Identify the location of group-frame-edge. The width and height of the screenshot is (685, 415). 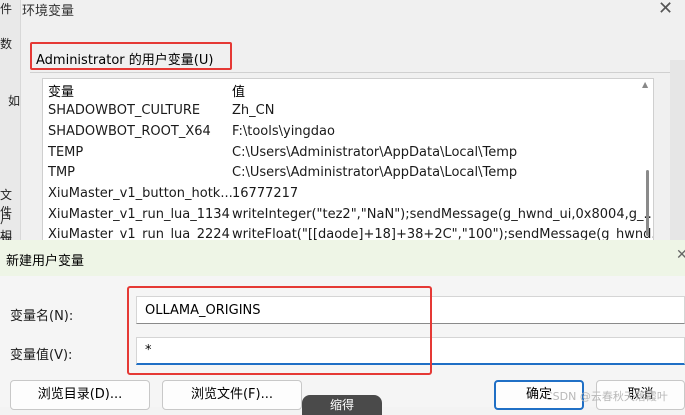
(677, 150).